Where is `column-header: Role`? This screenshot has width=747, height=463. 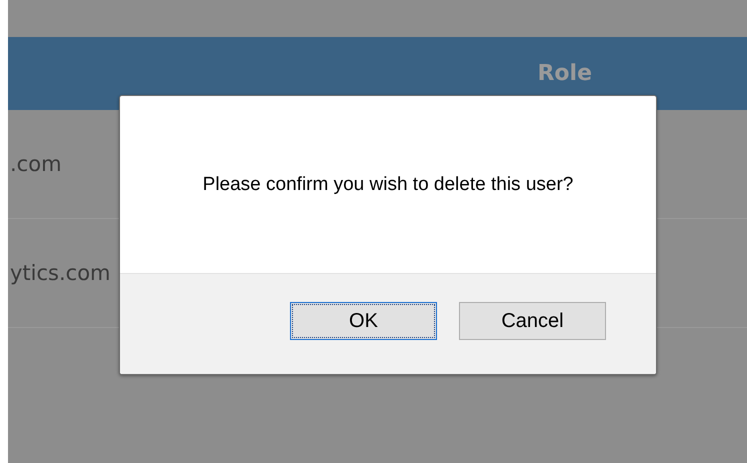
column-header: Role is located at coordinates (564, 73).